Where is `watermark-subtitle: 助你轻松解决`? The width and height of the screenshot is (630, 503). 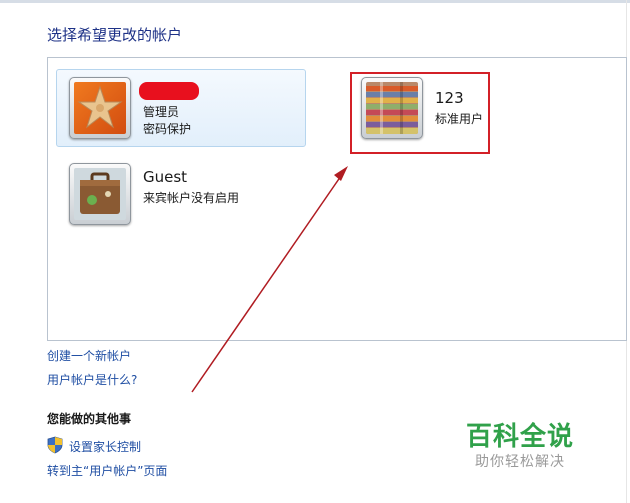
watermark-subtitle: 助你轻松解决 is located at coordinates (520, 462).